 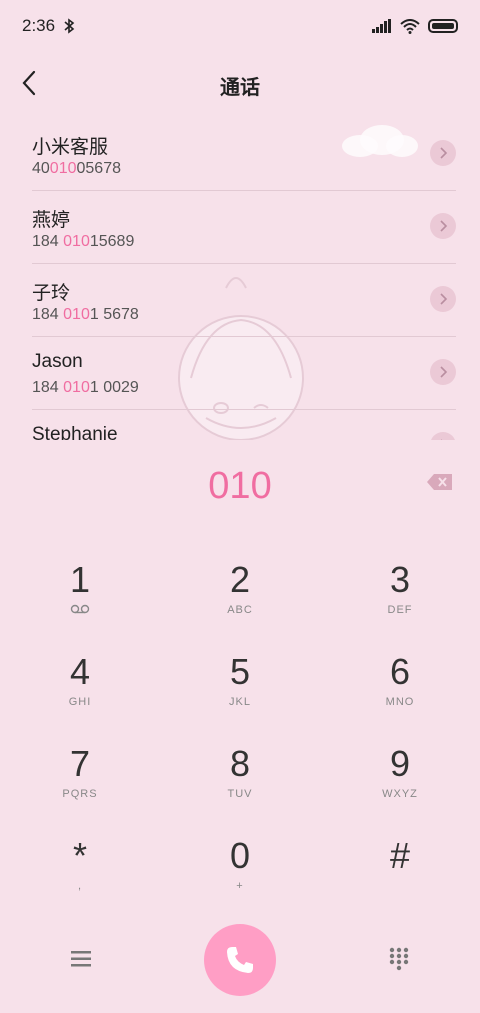 I want to click on call-button, so click(x=240, y=960).